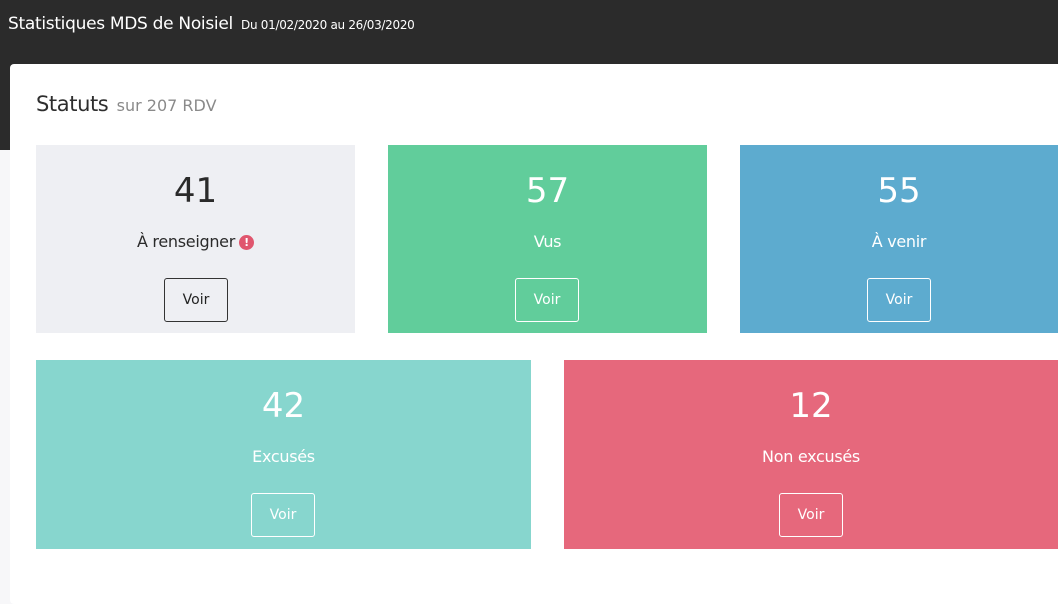 The width and height of the screenshot is (1058, 604). Describe the element at coordinates (283, 406) in the screenshot. I see `stat-count: 42` at that location.